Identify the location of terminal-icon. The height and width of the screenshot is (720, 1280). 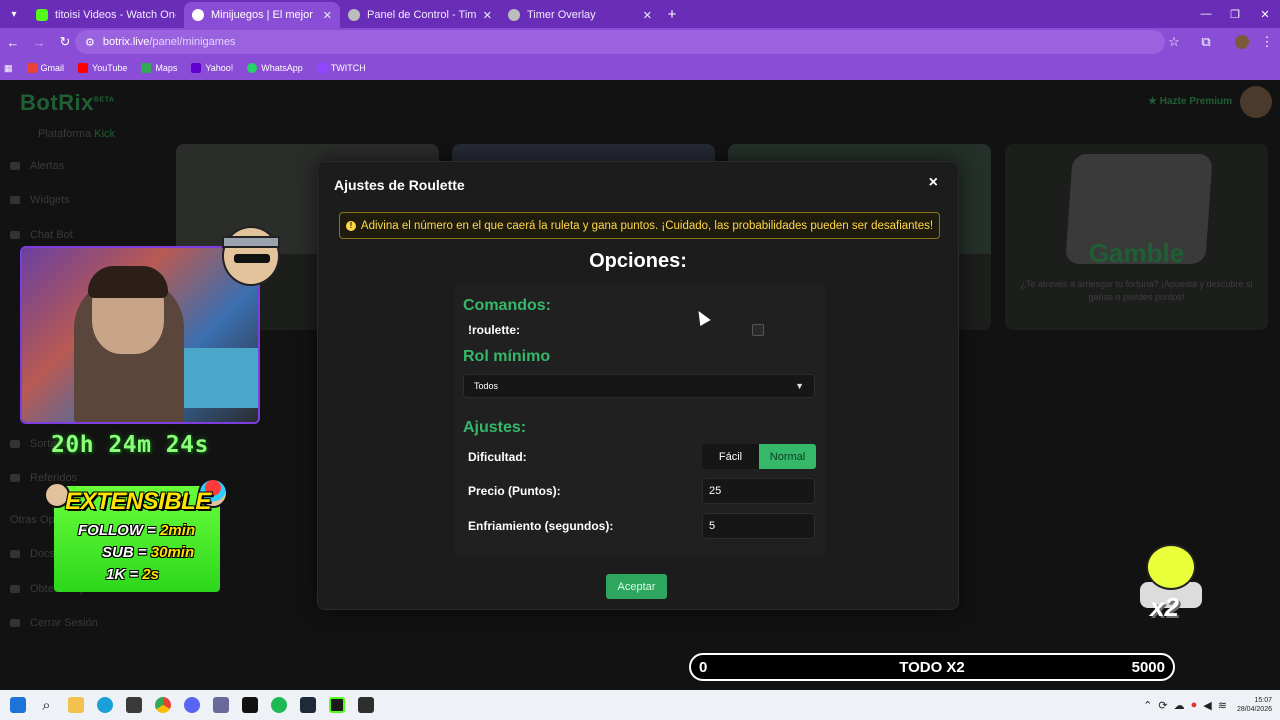
(365, 705).